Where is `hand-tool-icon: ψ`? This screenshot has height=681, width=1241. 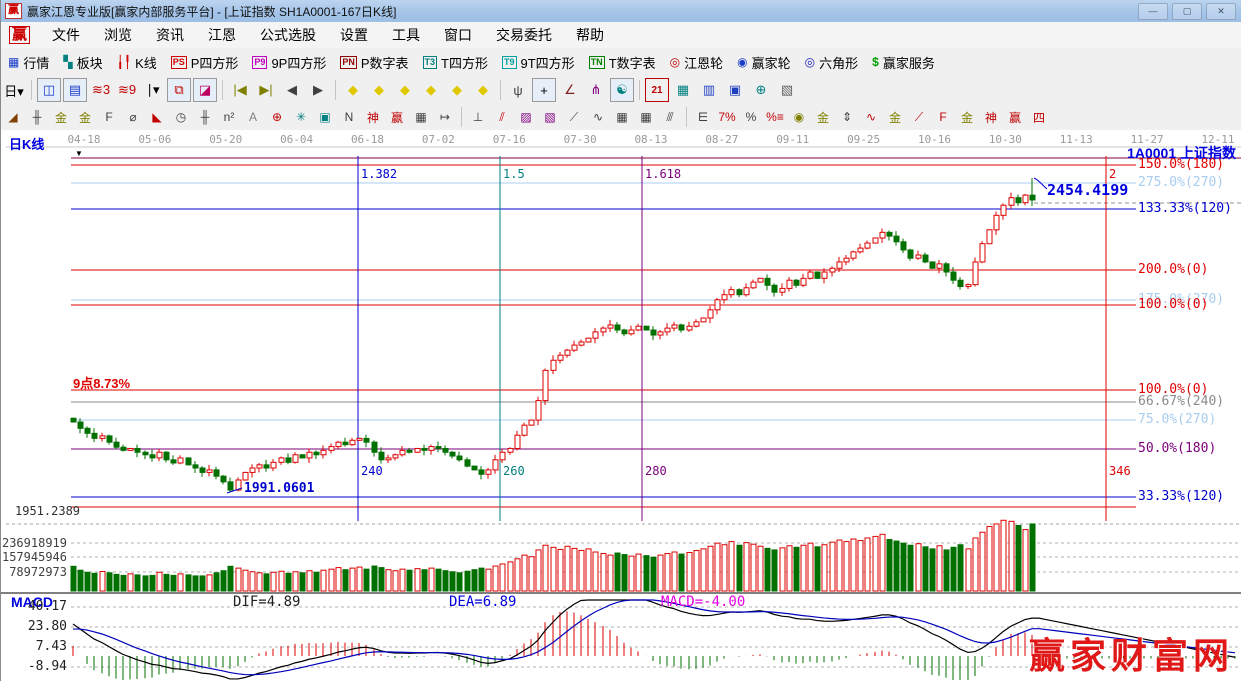 hand-tool-icon: ψ is located at coordinates (518, 90).